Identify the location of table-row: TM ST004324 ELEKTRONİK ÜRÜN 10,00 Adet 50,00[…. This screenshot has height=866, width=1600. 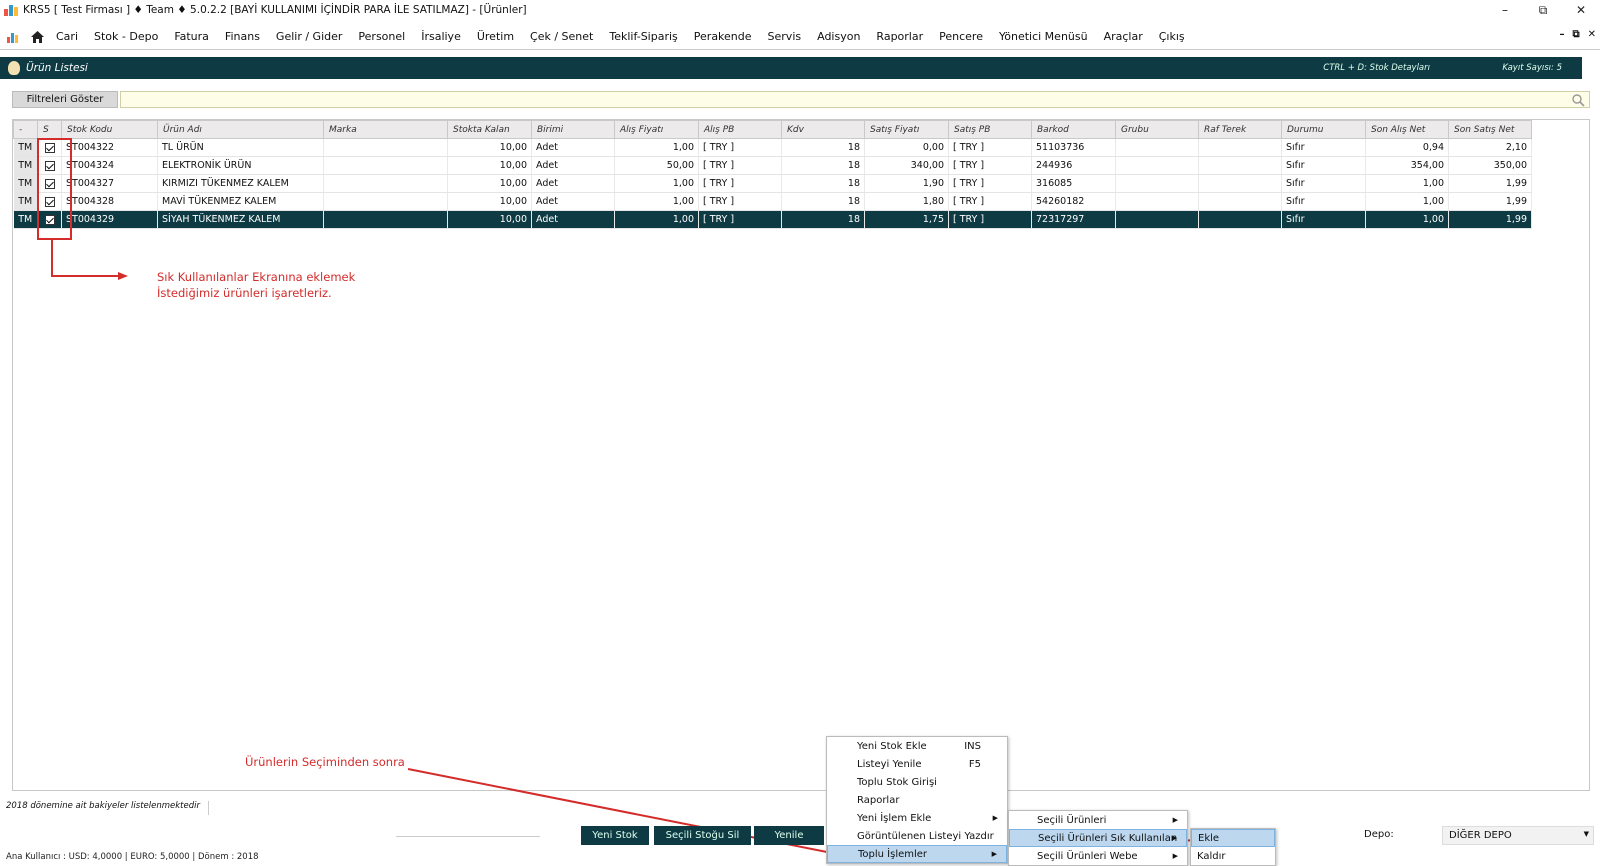
(772, 165).